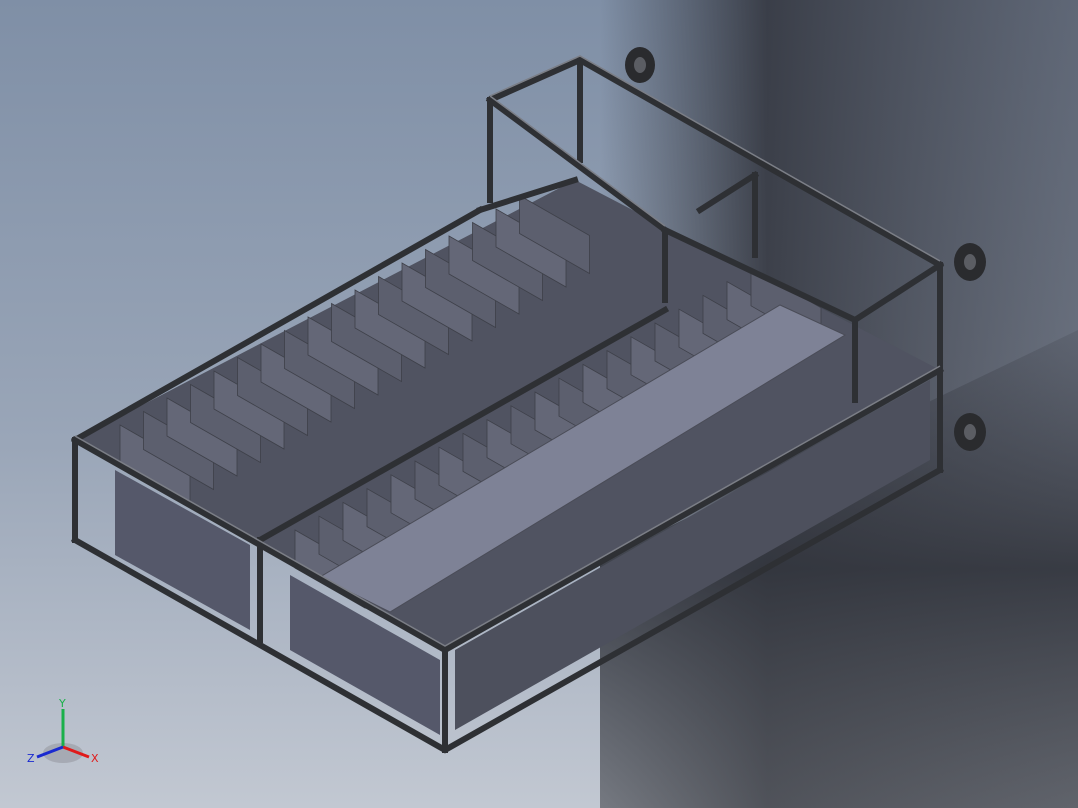  What do you see at coordinates (62, 703) in the screenshot?
I see `y-axis-label: Y` at bounding box center [62, 703].